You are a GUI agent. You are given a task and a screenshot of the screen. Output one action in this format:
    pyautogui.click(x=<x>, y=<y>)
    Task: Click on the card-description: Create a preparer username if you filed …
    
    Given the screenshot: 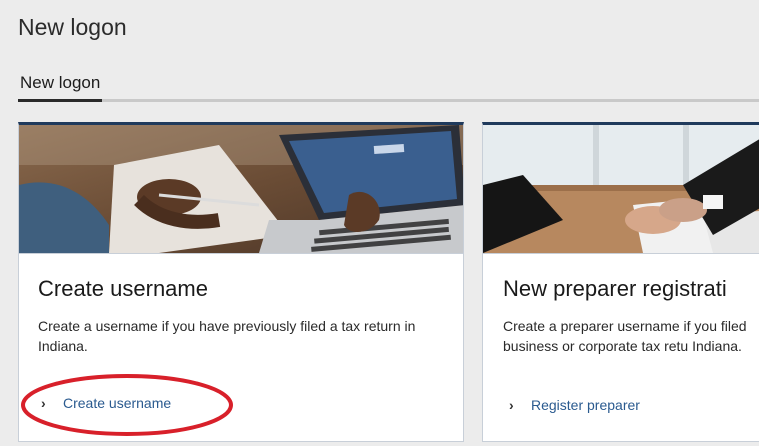 What is the action you would take?
    pyautogui.click(x=625, y=336)
    